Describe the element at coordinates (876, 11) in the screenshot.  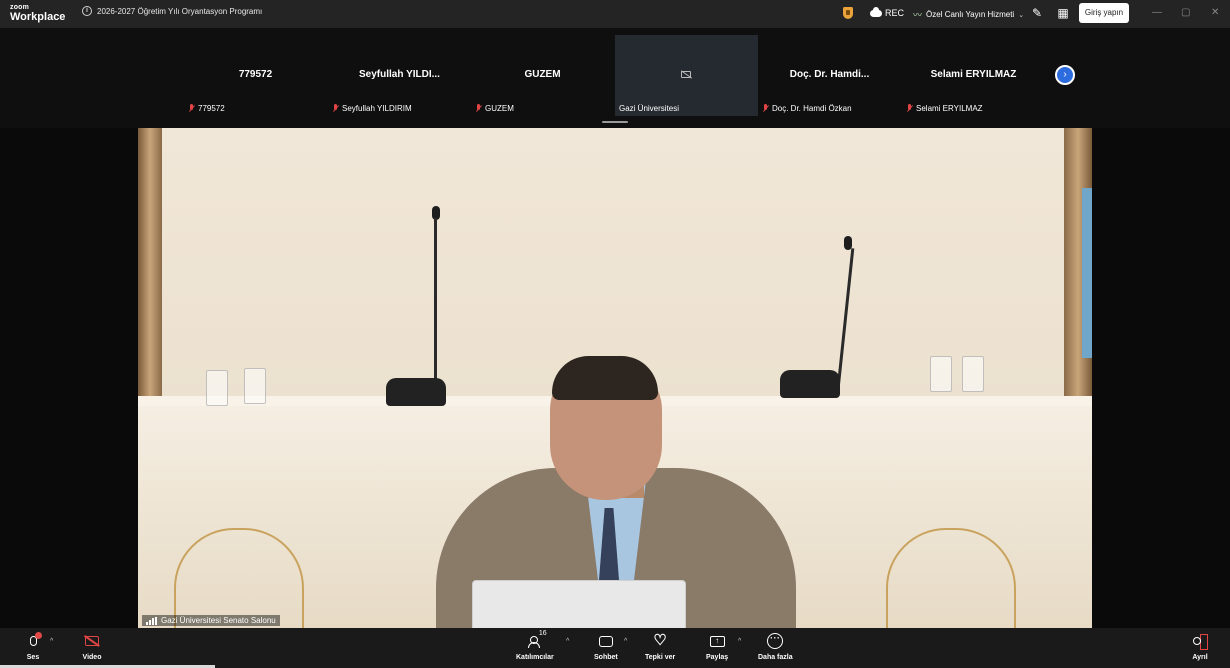
I see `cloud-icon` at that location.